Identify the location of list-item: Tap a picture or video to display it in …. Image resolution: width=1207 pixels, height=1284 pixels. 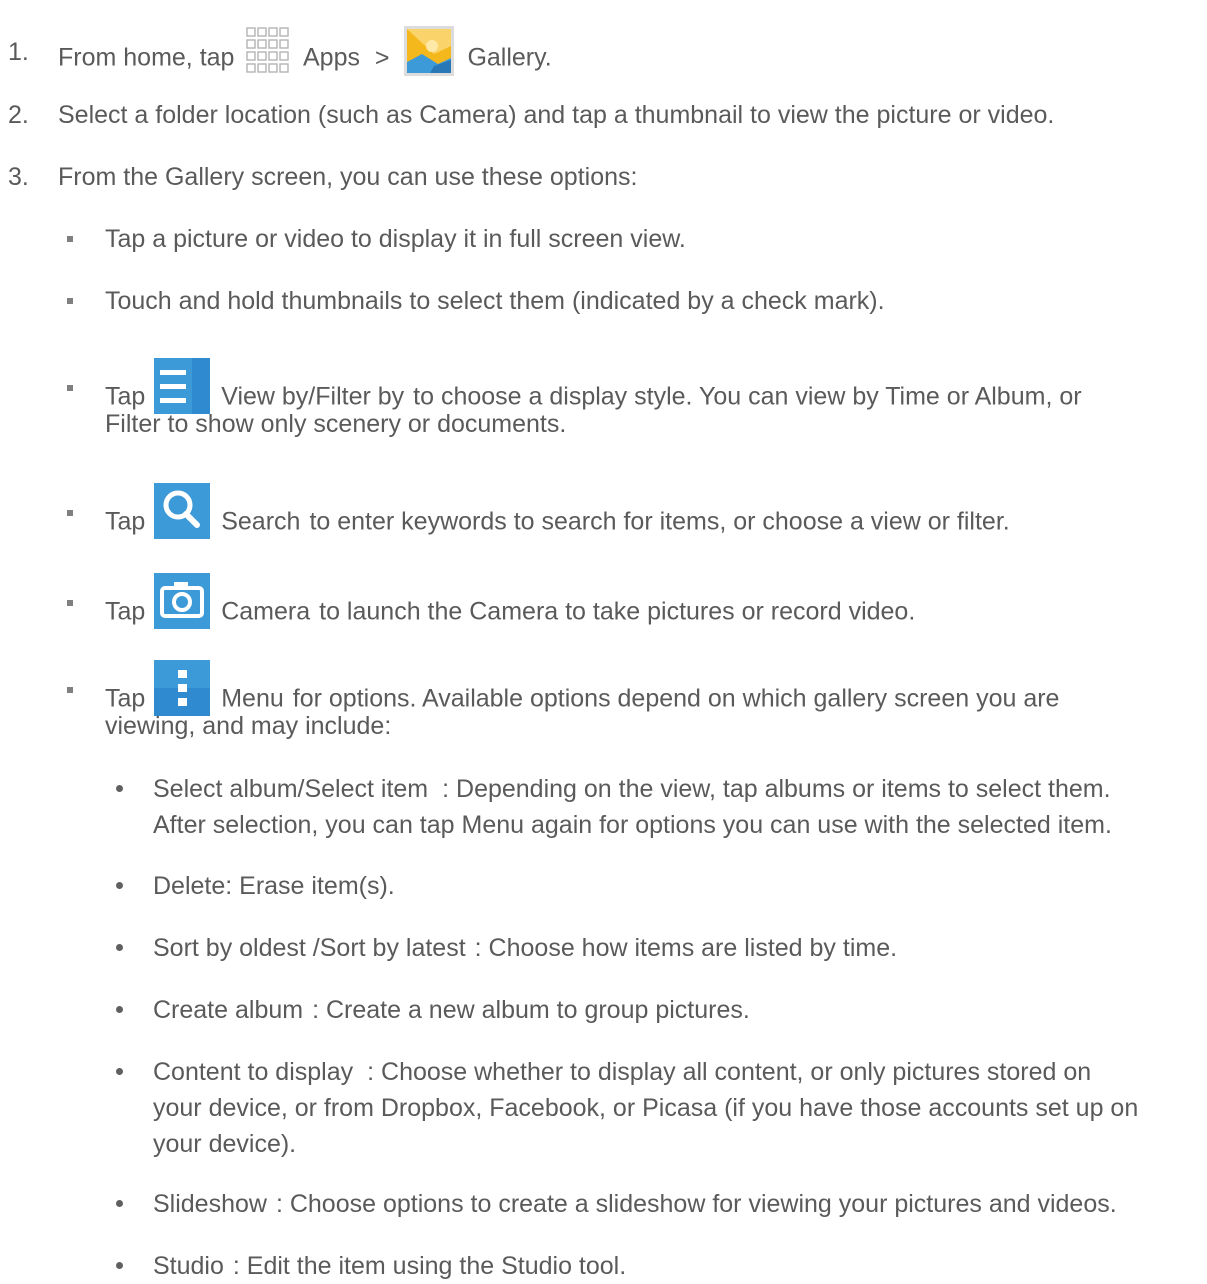
(603, 239).